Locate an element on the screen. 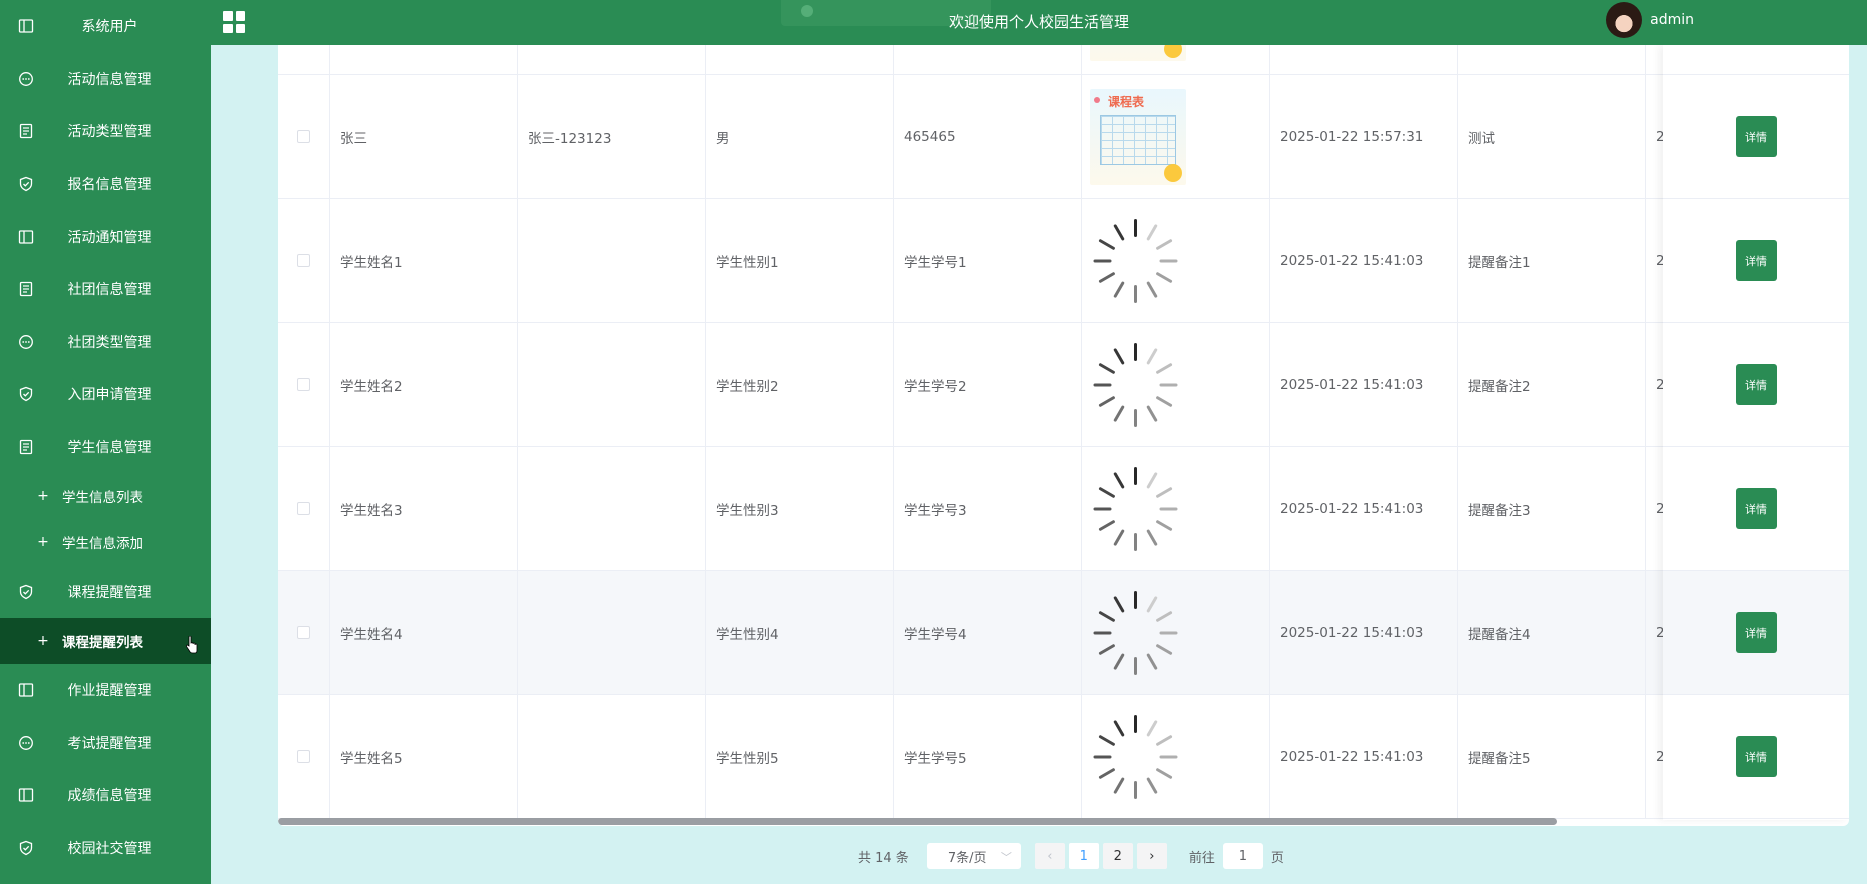 The height and width of the screenshot is (884, 1867). student-sex-cell: 学生性别4 is located at coordinates (800, 632).